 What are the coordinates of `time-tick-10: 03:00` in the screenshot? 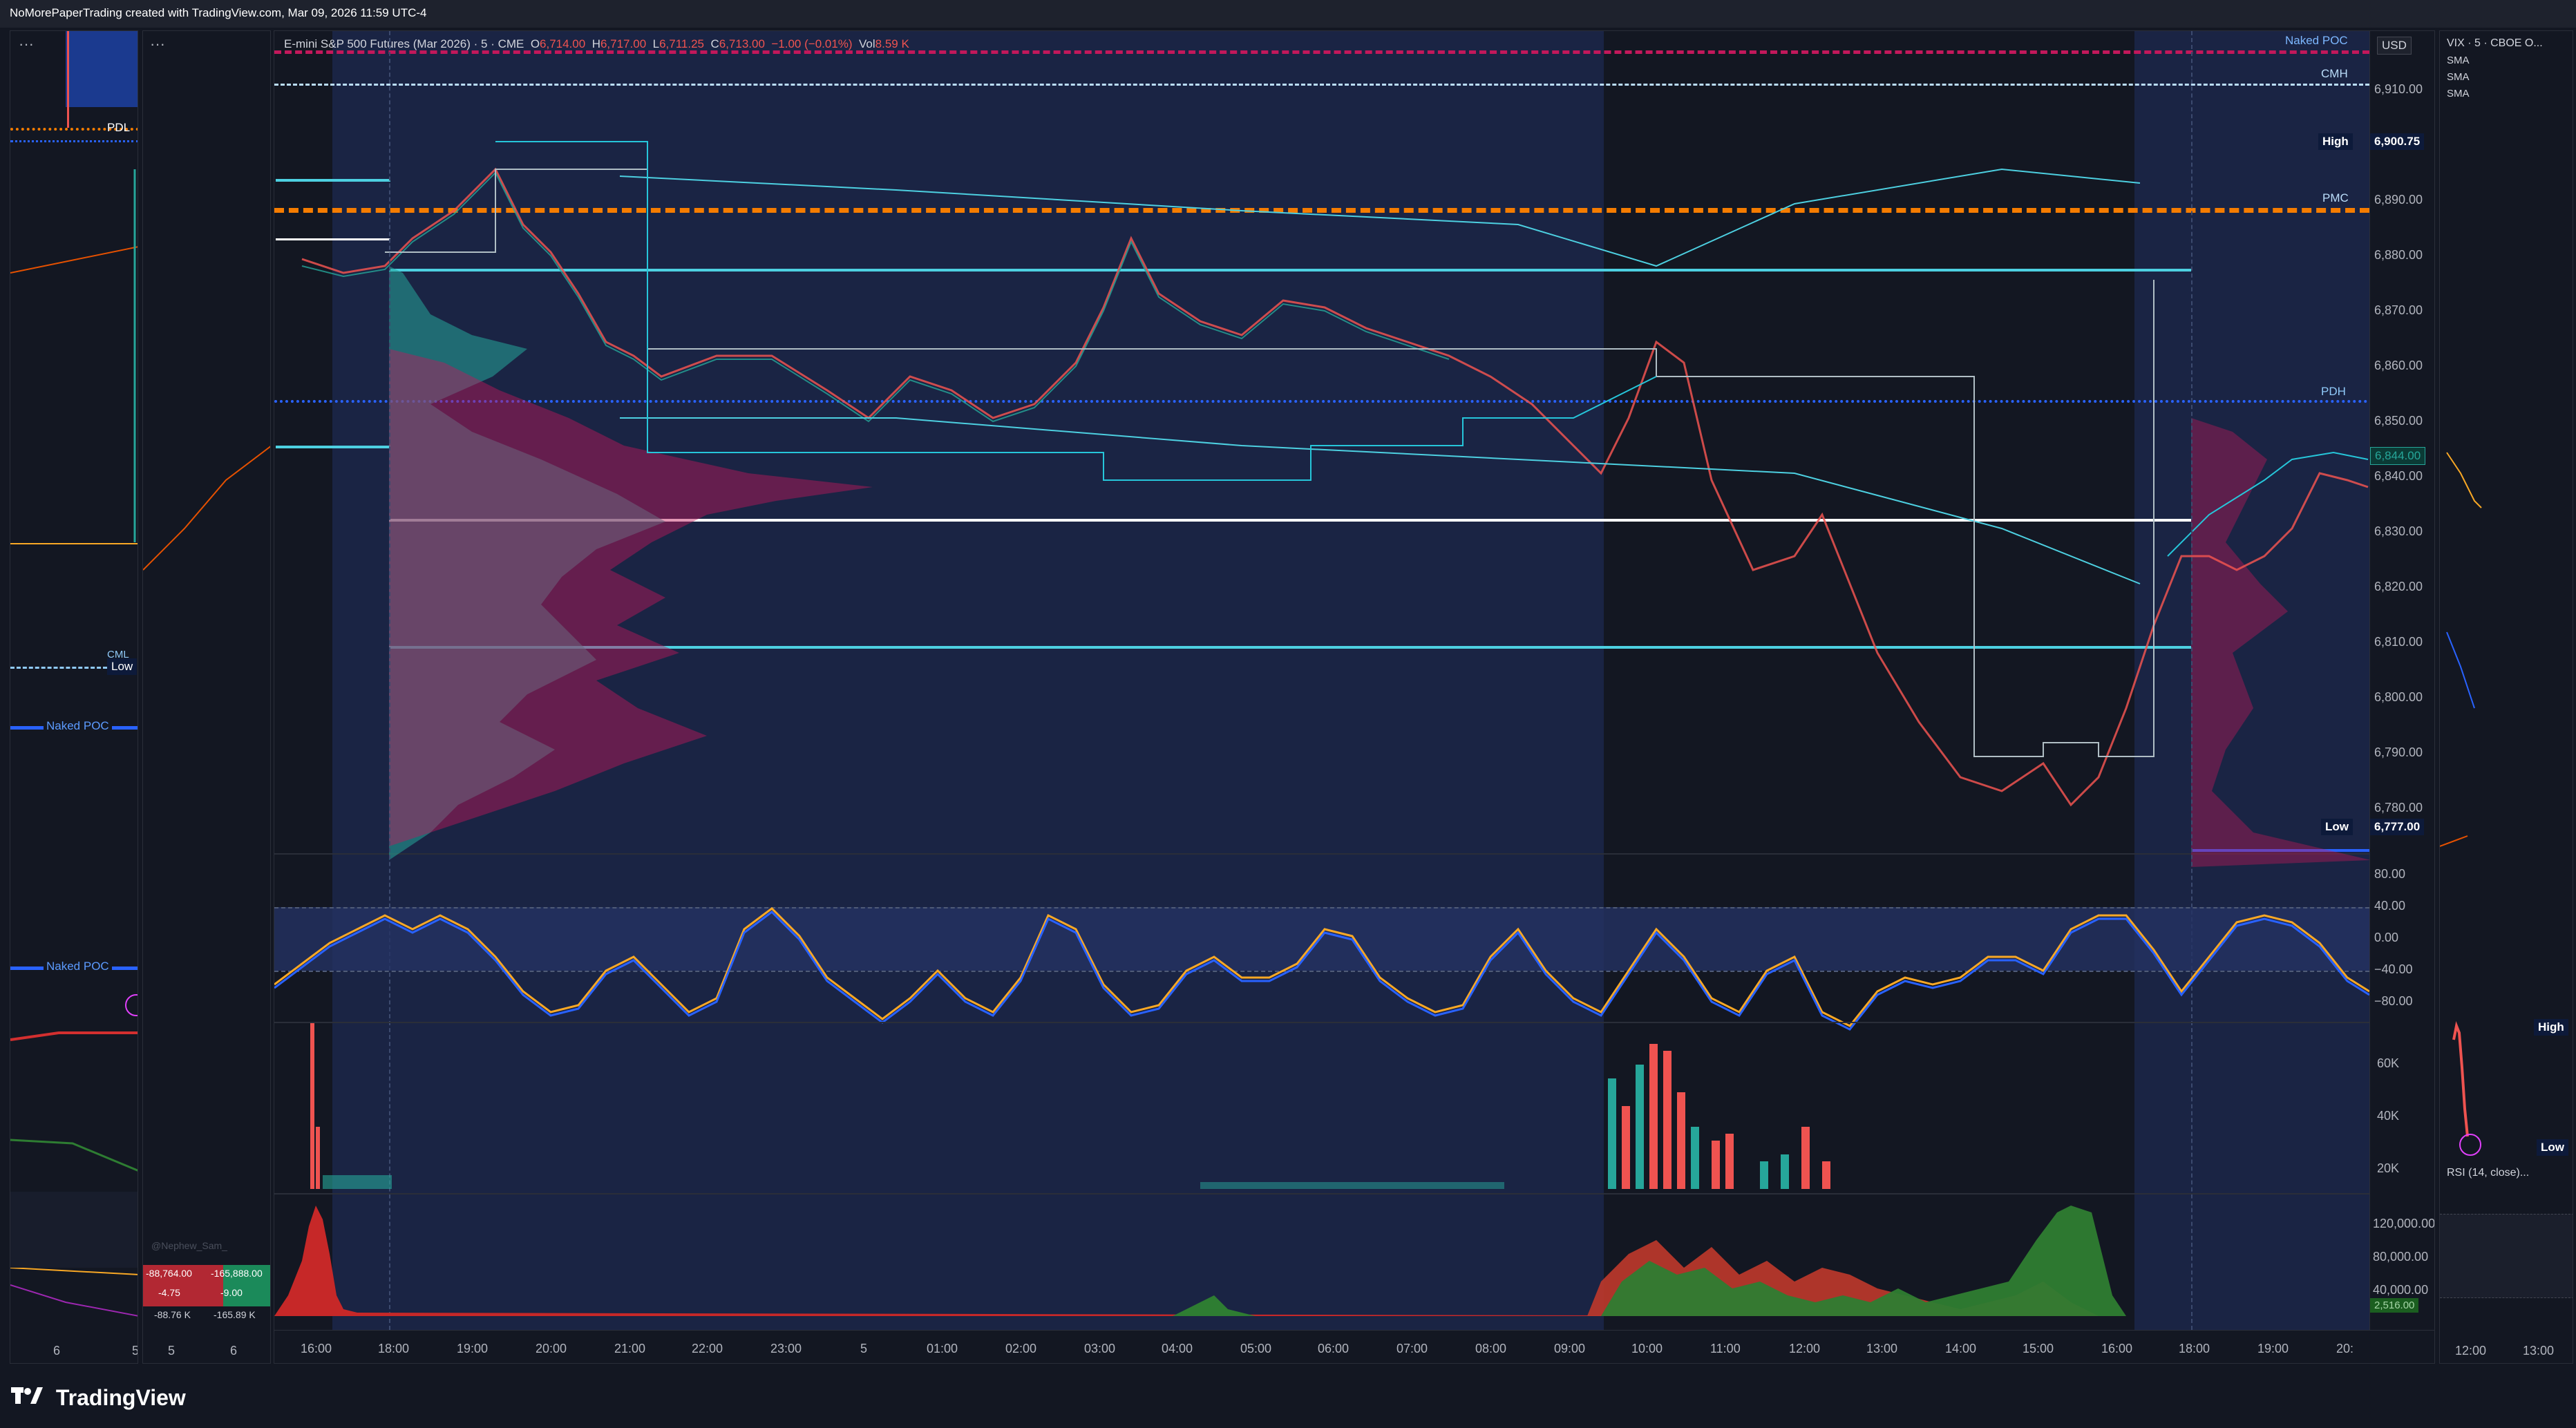 It's located at (1100, 1348).